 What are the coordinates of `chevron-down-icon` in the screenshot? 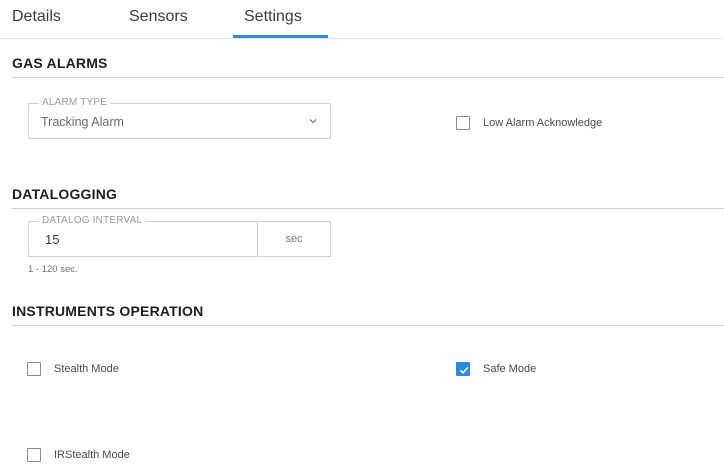 It's located at (313, 121).